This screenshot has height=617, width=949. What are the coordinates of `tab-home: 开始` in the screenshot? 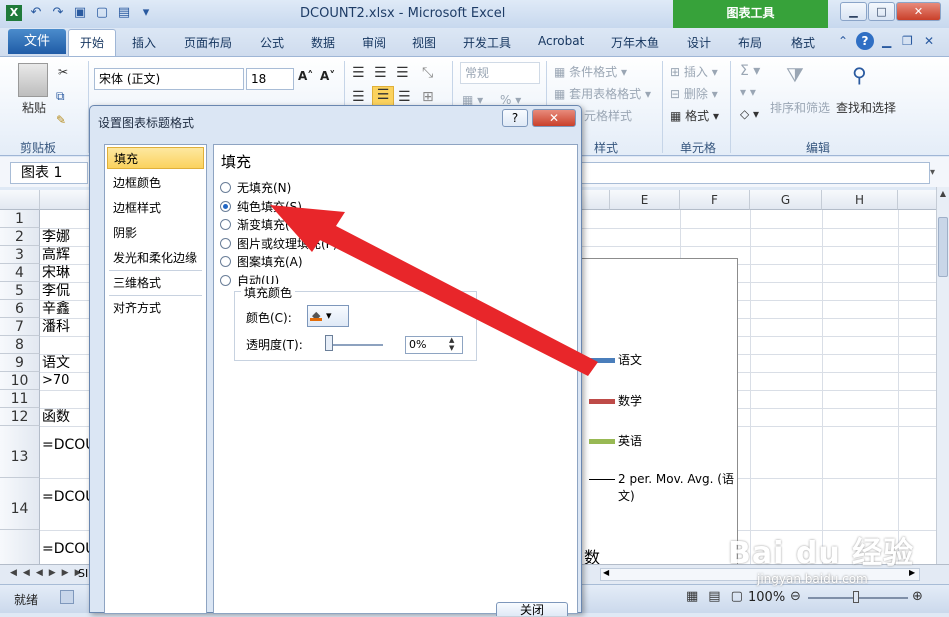 It's located at (92, 43).